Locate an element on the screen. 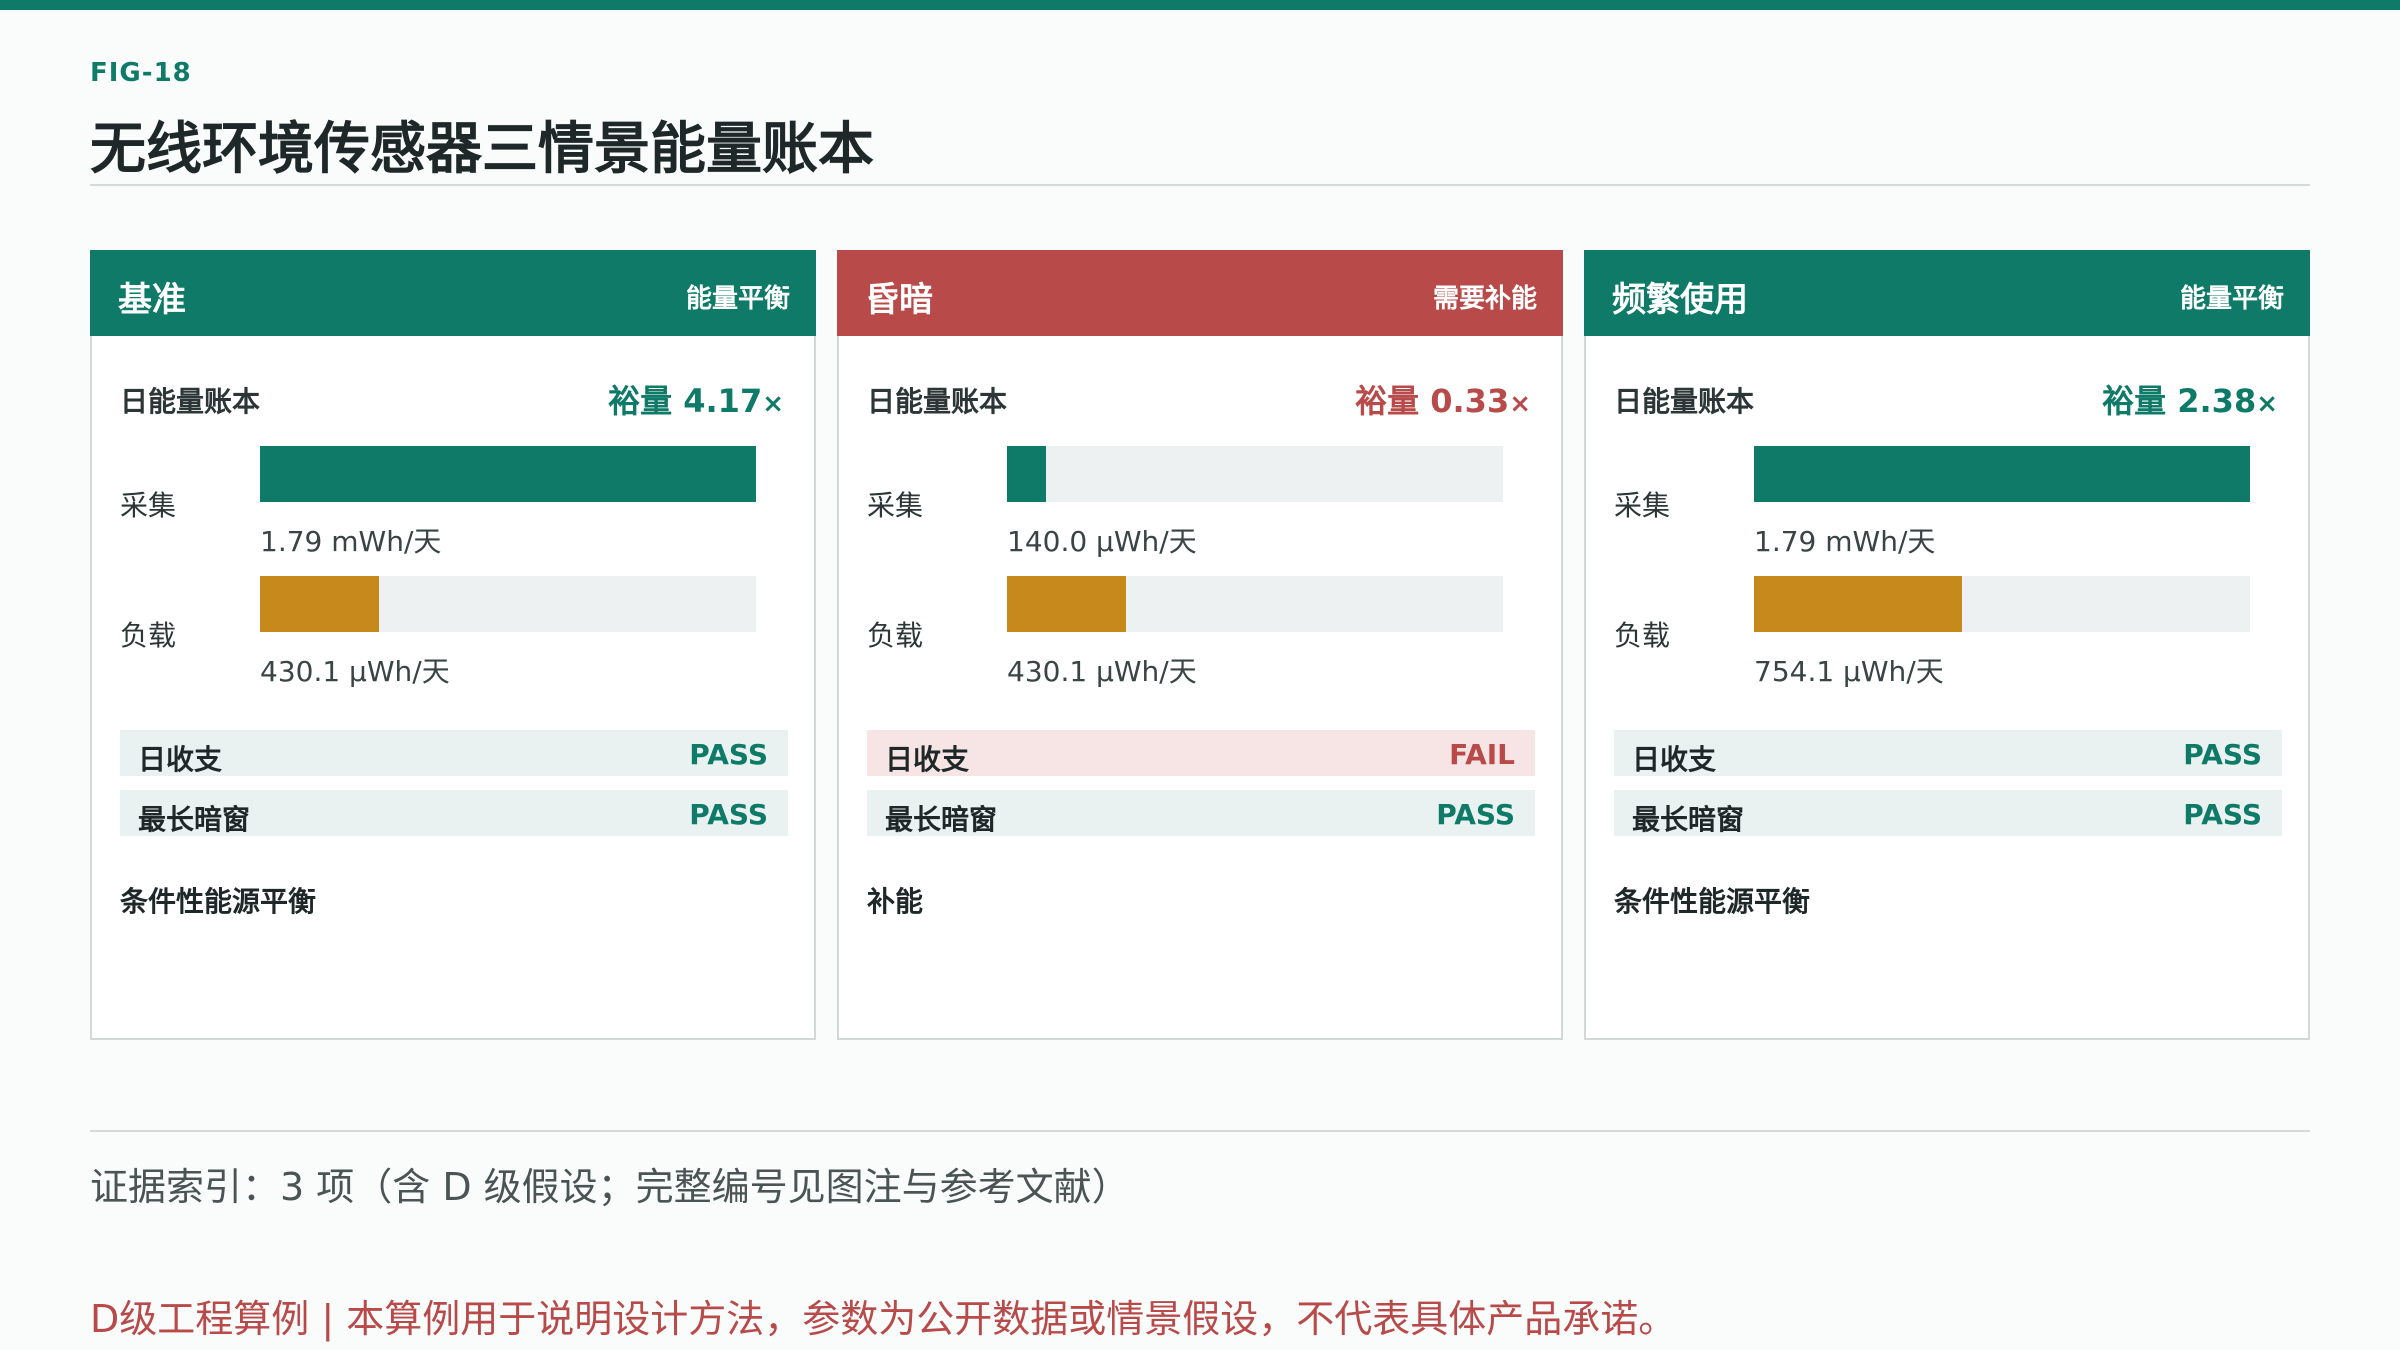 This screenshot has width=2400, height=1350. top-accent-bar is located at coordinates (1200, 5).